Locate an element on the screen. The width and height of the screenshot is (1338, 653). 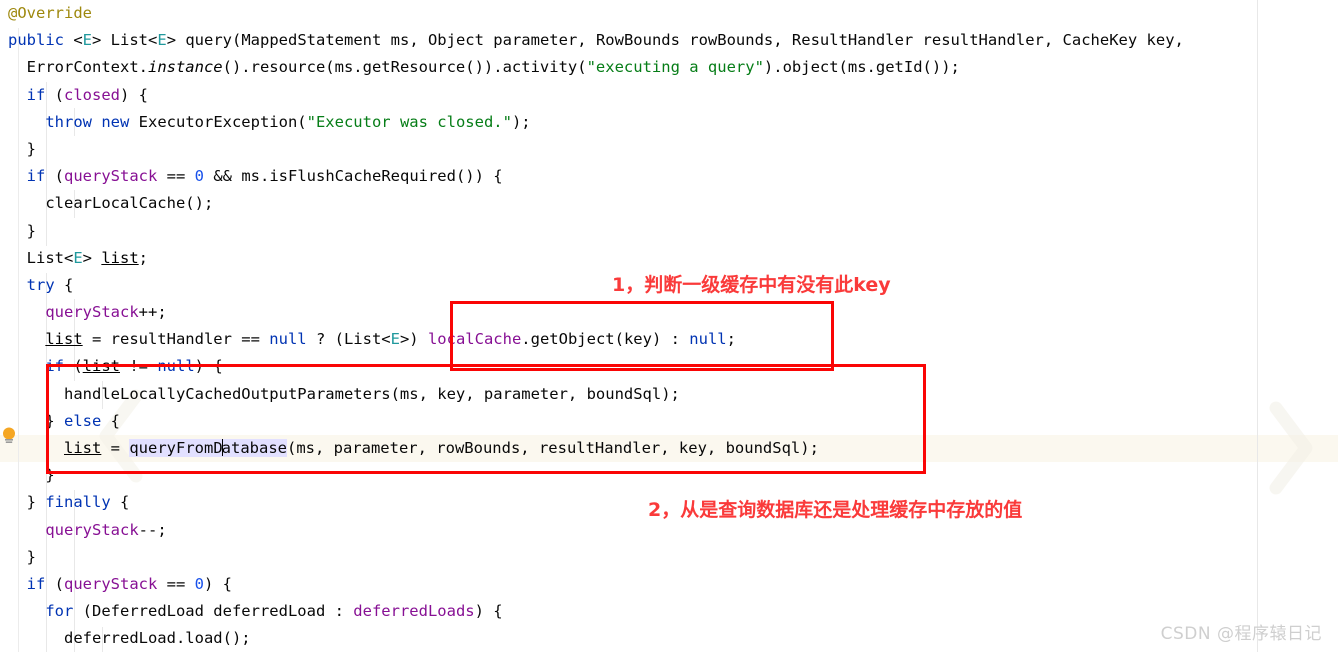
annotation-label-1: 1，判断一级缓存中有没有此key is located at coordinates (751, 285).